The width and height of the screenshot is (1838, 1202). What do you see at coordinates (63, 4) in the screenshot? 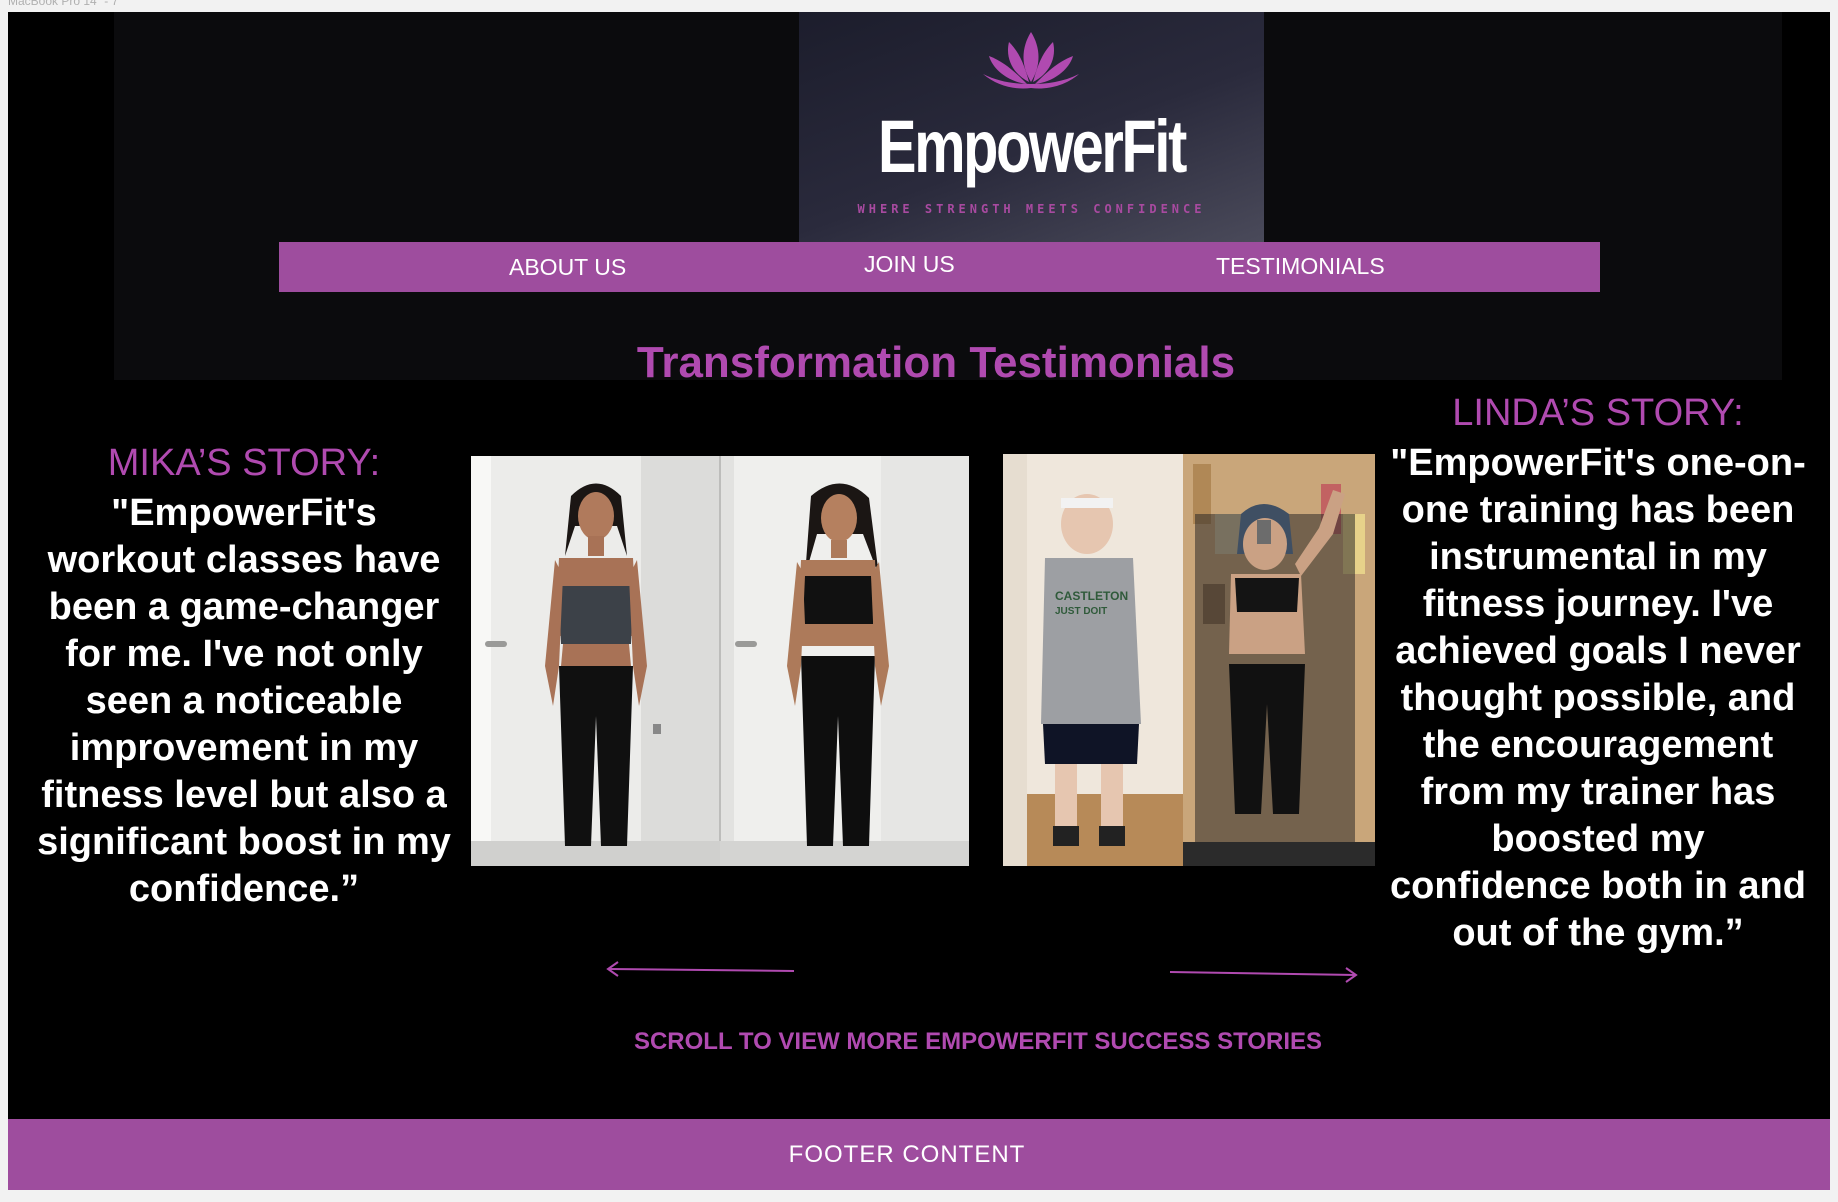
I see `frame-label: MacBook Pro 14" - 7` at bounding box center [63, 4].